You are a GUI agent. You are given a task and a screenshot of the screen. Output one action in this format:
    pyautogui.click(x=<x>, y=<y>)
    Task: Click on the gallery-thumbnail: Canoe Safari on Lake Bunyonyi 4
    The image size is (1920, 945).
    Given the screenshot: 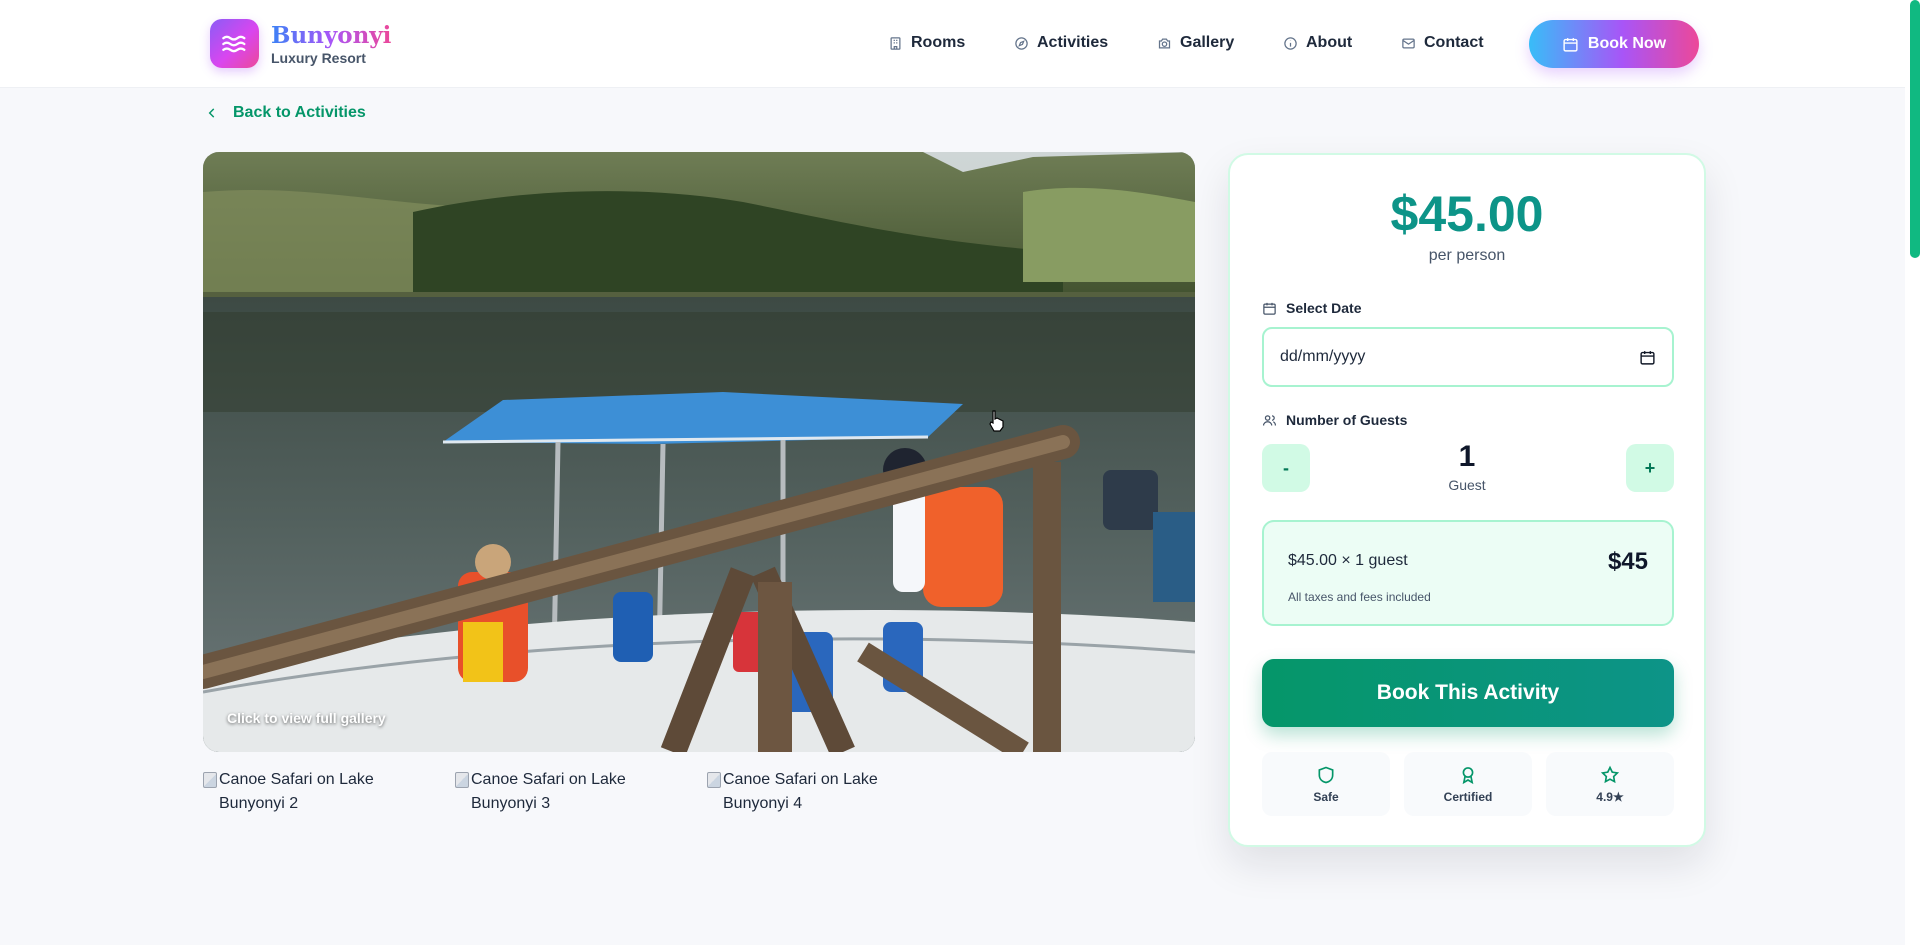 What is the action you would take?
    pyautogui.click(x=807, y=792)
    